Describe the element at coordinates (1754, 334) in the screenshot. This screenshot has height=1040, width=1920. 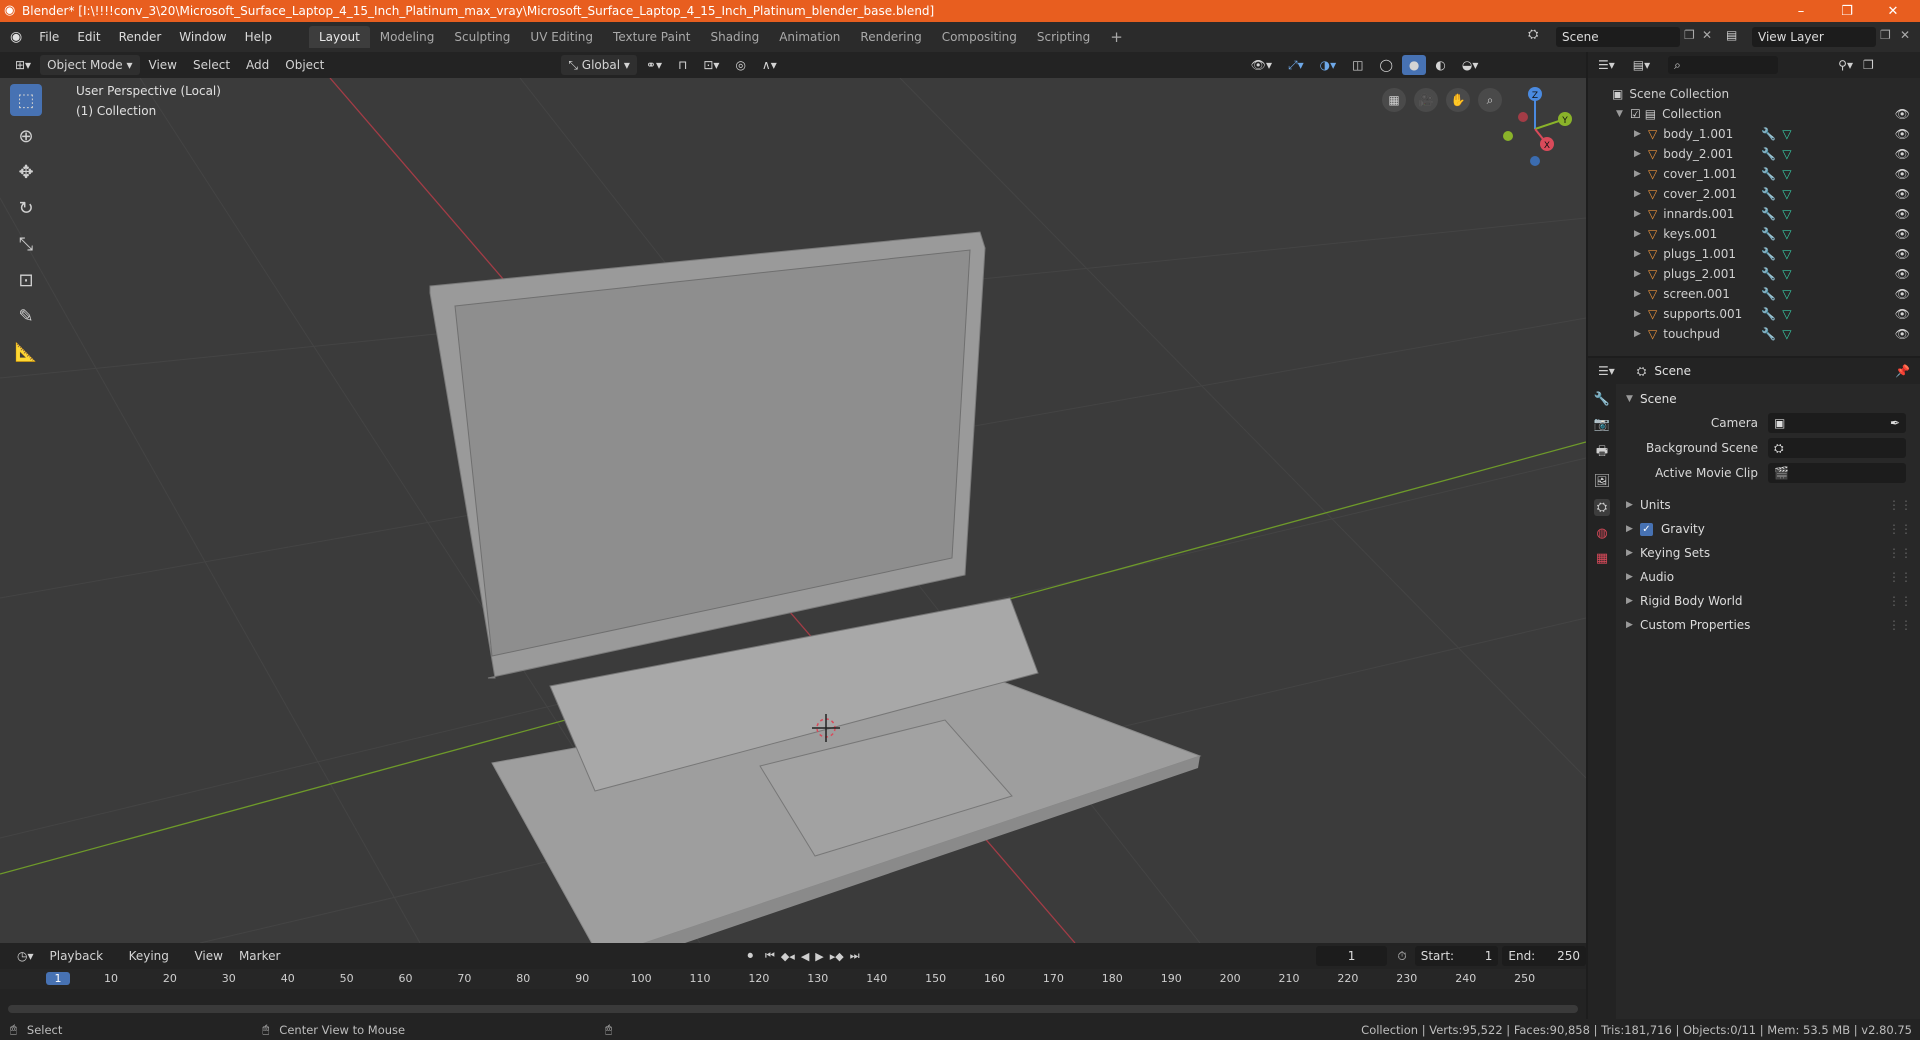
I see `outliner-object-row: ▶ ▽ touchpud 🔧 ▽ 👁` at that location.